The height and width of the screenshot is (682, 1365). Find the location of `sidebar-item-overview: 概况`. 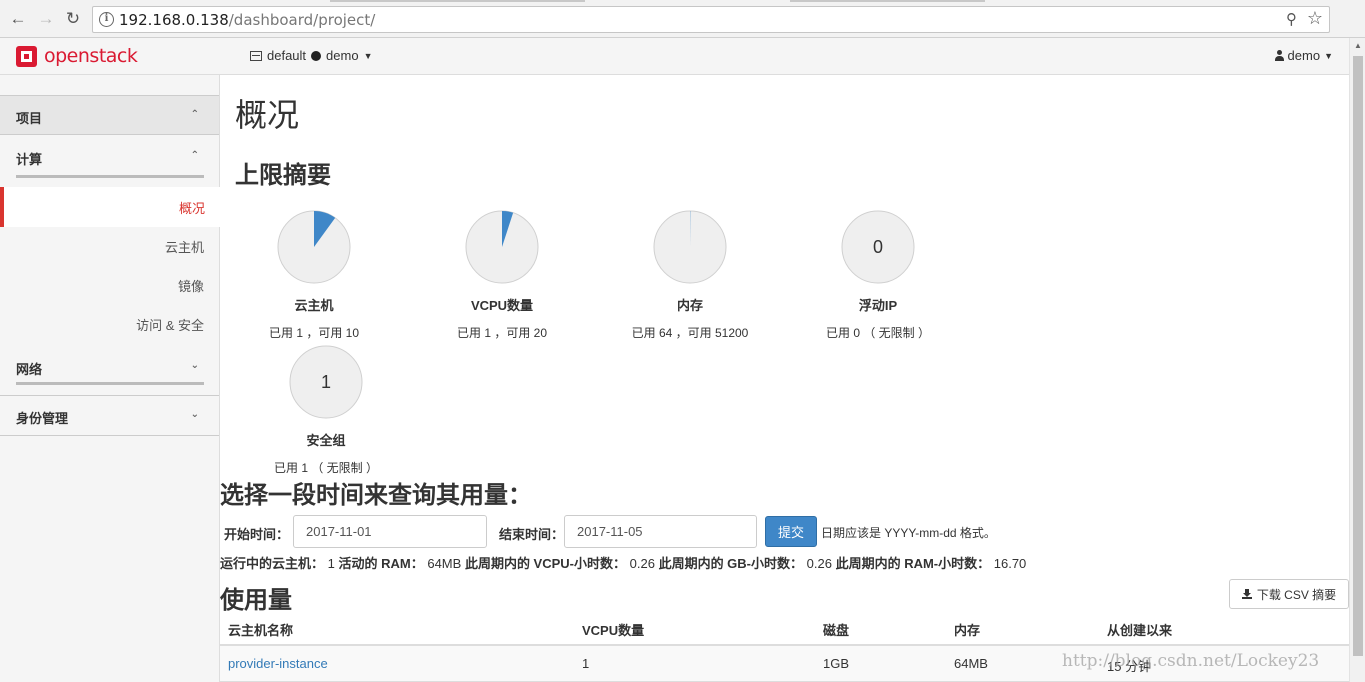

sidebar-item-overview: 概况 is located at coordinates (110, 207).